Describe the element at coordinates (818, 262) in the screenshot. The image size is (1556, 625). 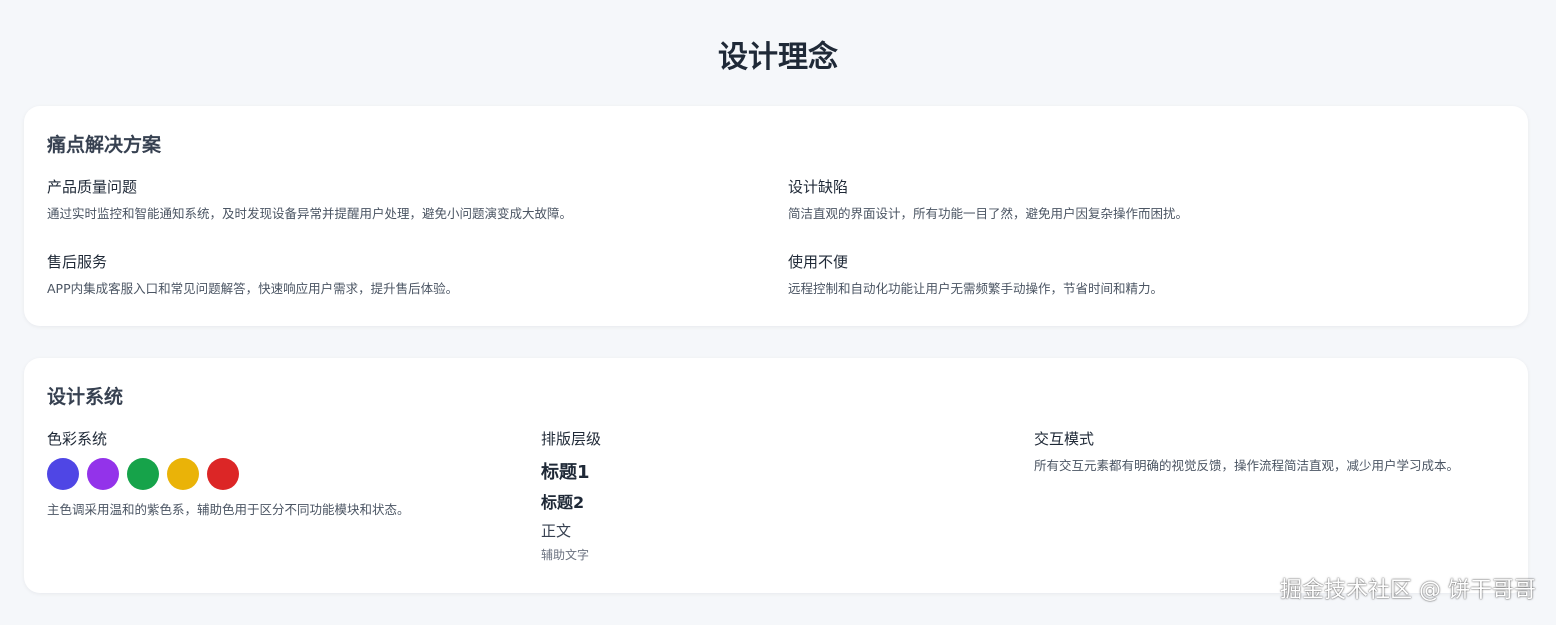
I see `pain-item-title: 使用不便` at that location.